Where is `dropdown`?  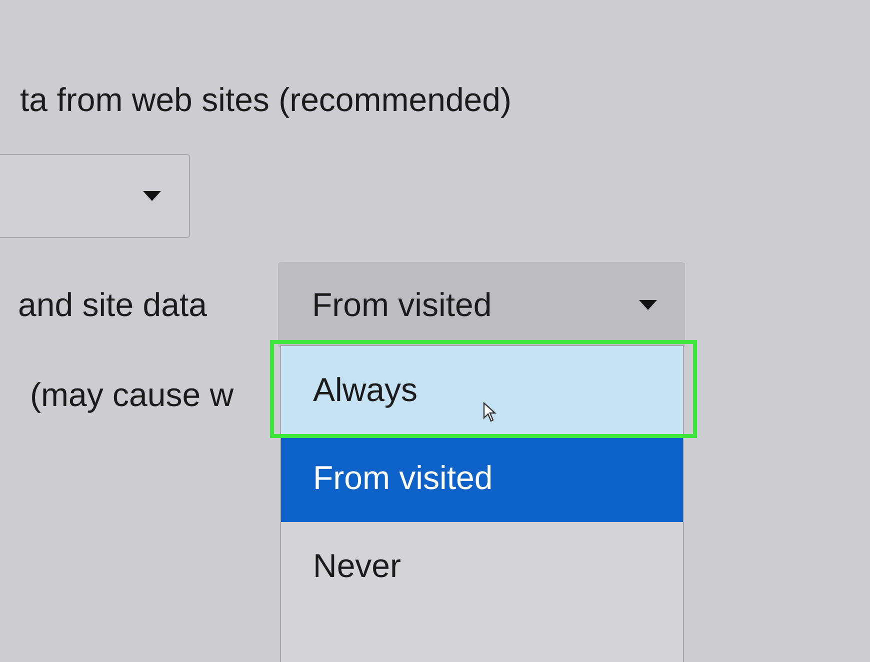 dropdown is located at coordinates (95, 196).